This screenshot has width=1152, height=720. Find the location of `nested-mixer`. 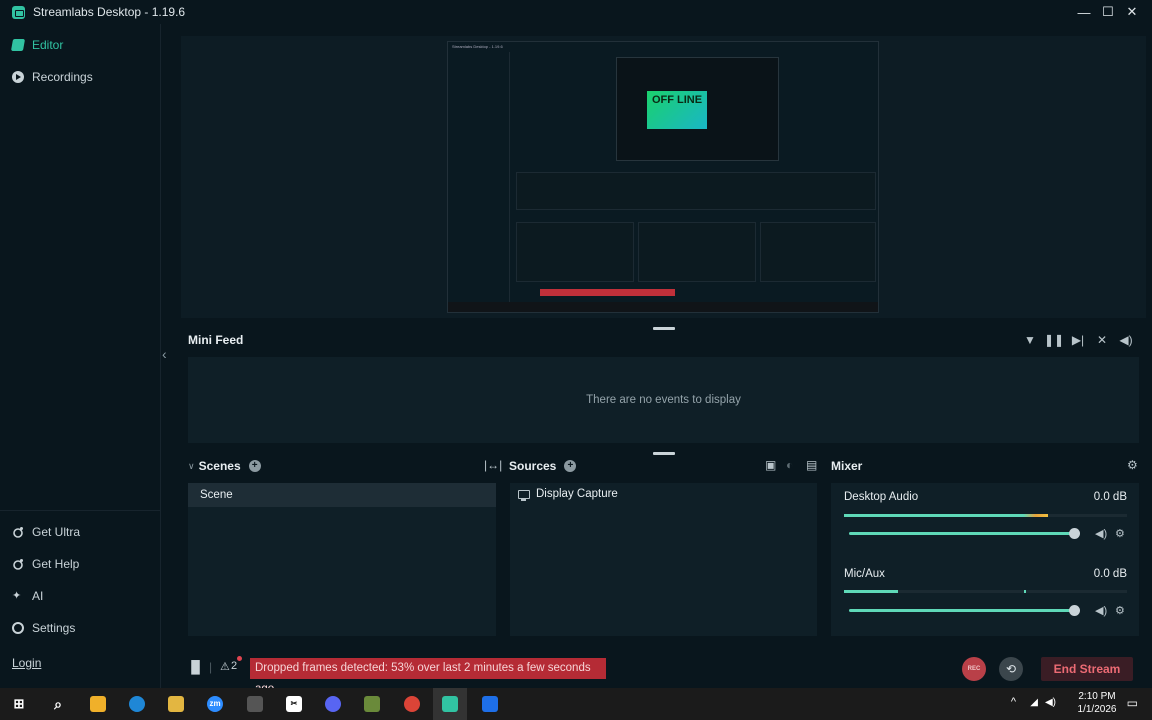

nested-mixer is located at coordinates (818, 252).